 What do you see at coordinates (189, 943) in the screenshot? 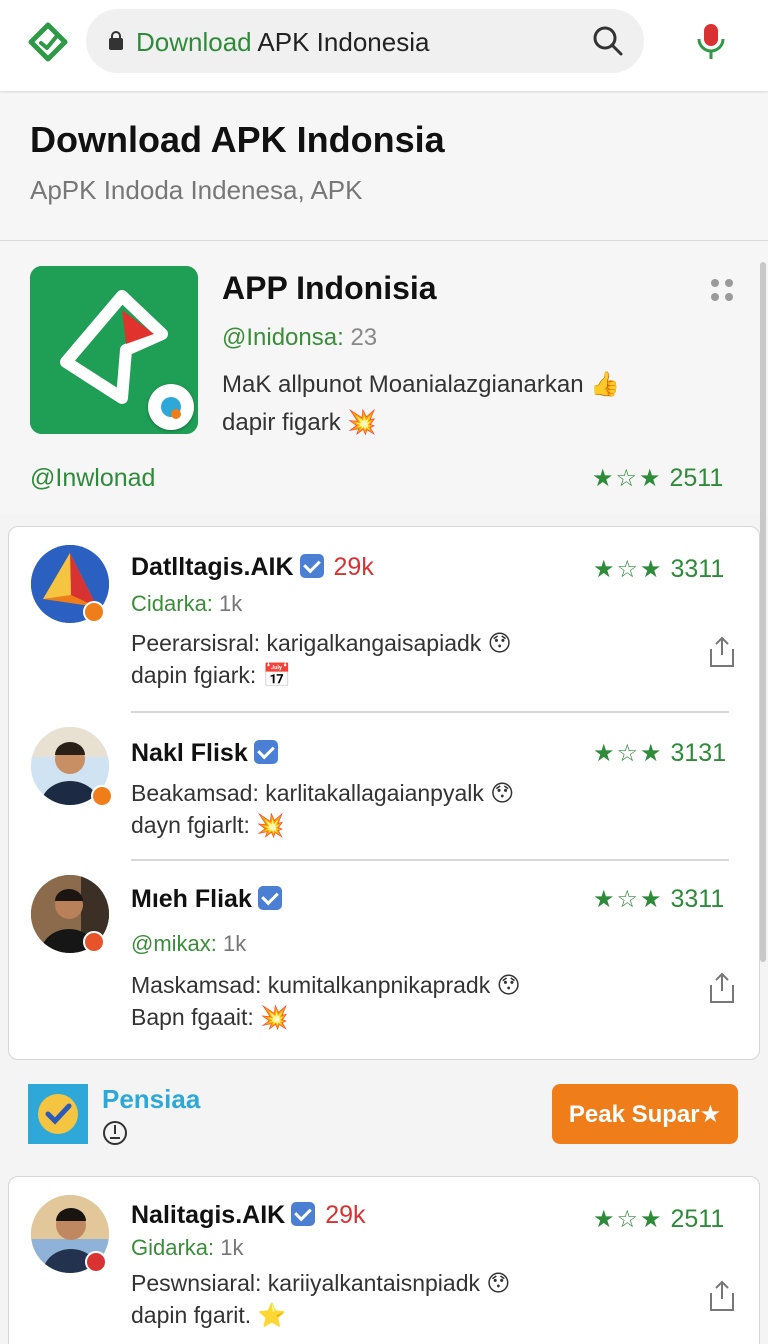
I see `reviewer-handle: @mikax: 1k` at bounding box center [189, 943].